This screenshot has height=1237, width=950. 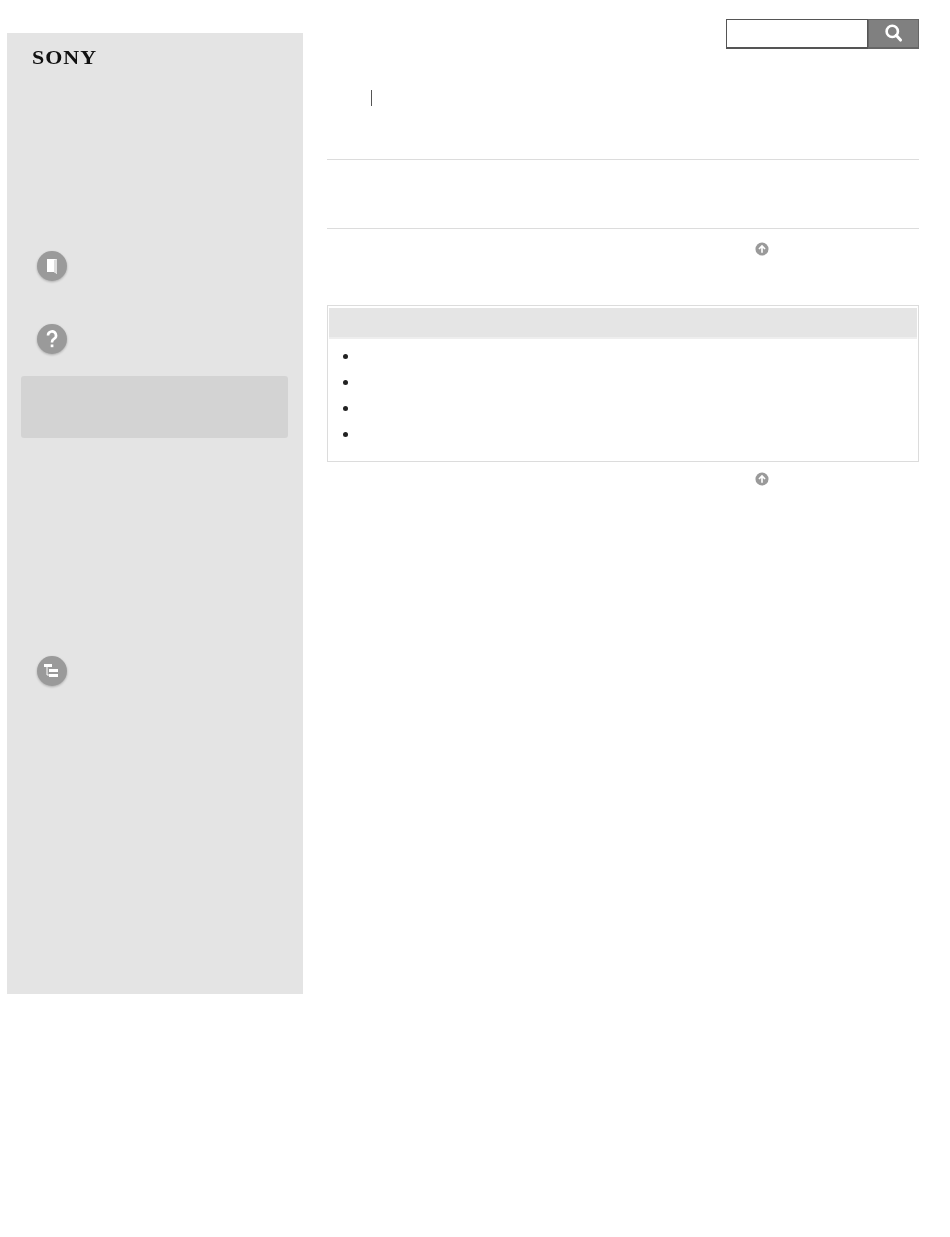 What do you see at coordinates (797, 34) in the screenshot?
I see `search-field` at bounding box center [797, 34].